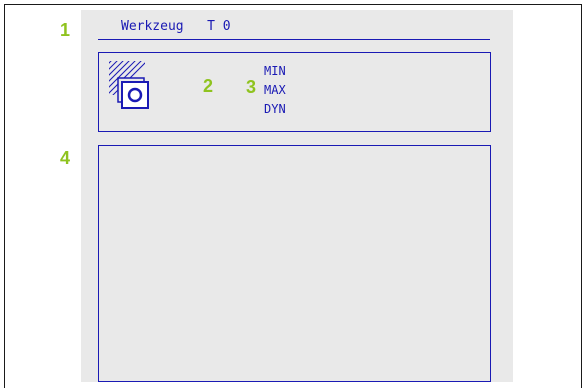  I want to click on mode-dyn: DYN, so click(275, 109).